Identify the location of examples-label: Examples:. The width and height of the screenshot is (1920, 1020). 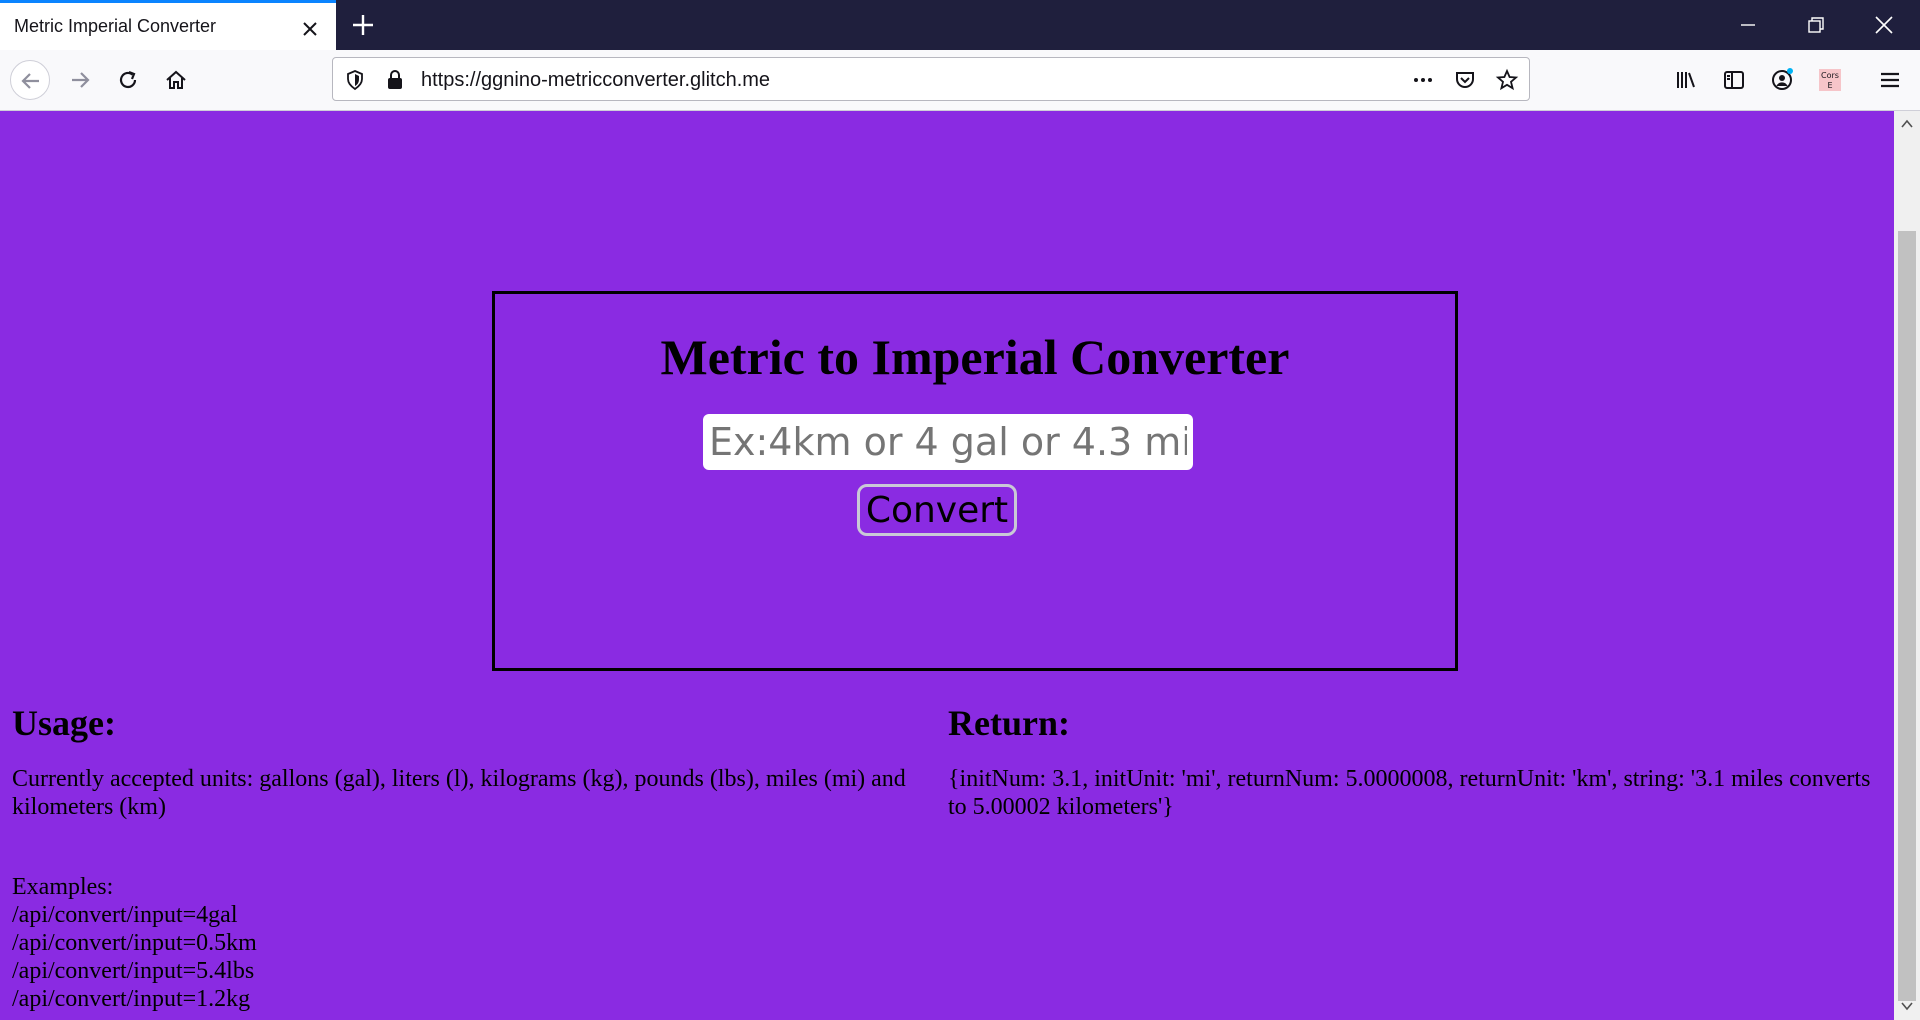
(63, 887).